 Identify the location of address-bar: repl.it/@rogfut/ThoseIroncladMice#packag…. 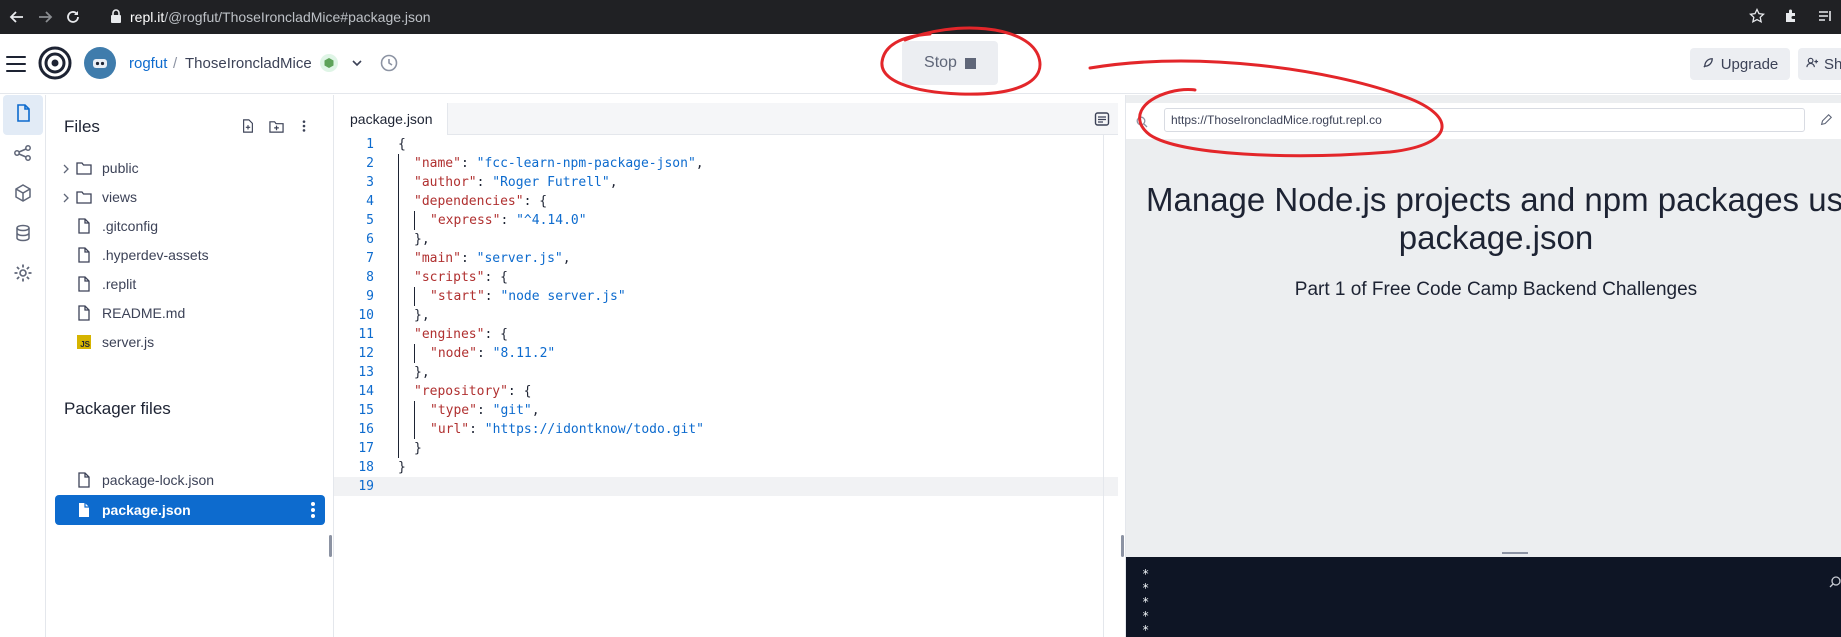
(280, 17).